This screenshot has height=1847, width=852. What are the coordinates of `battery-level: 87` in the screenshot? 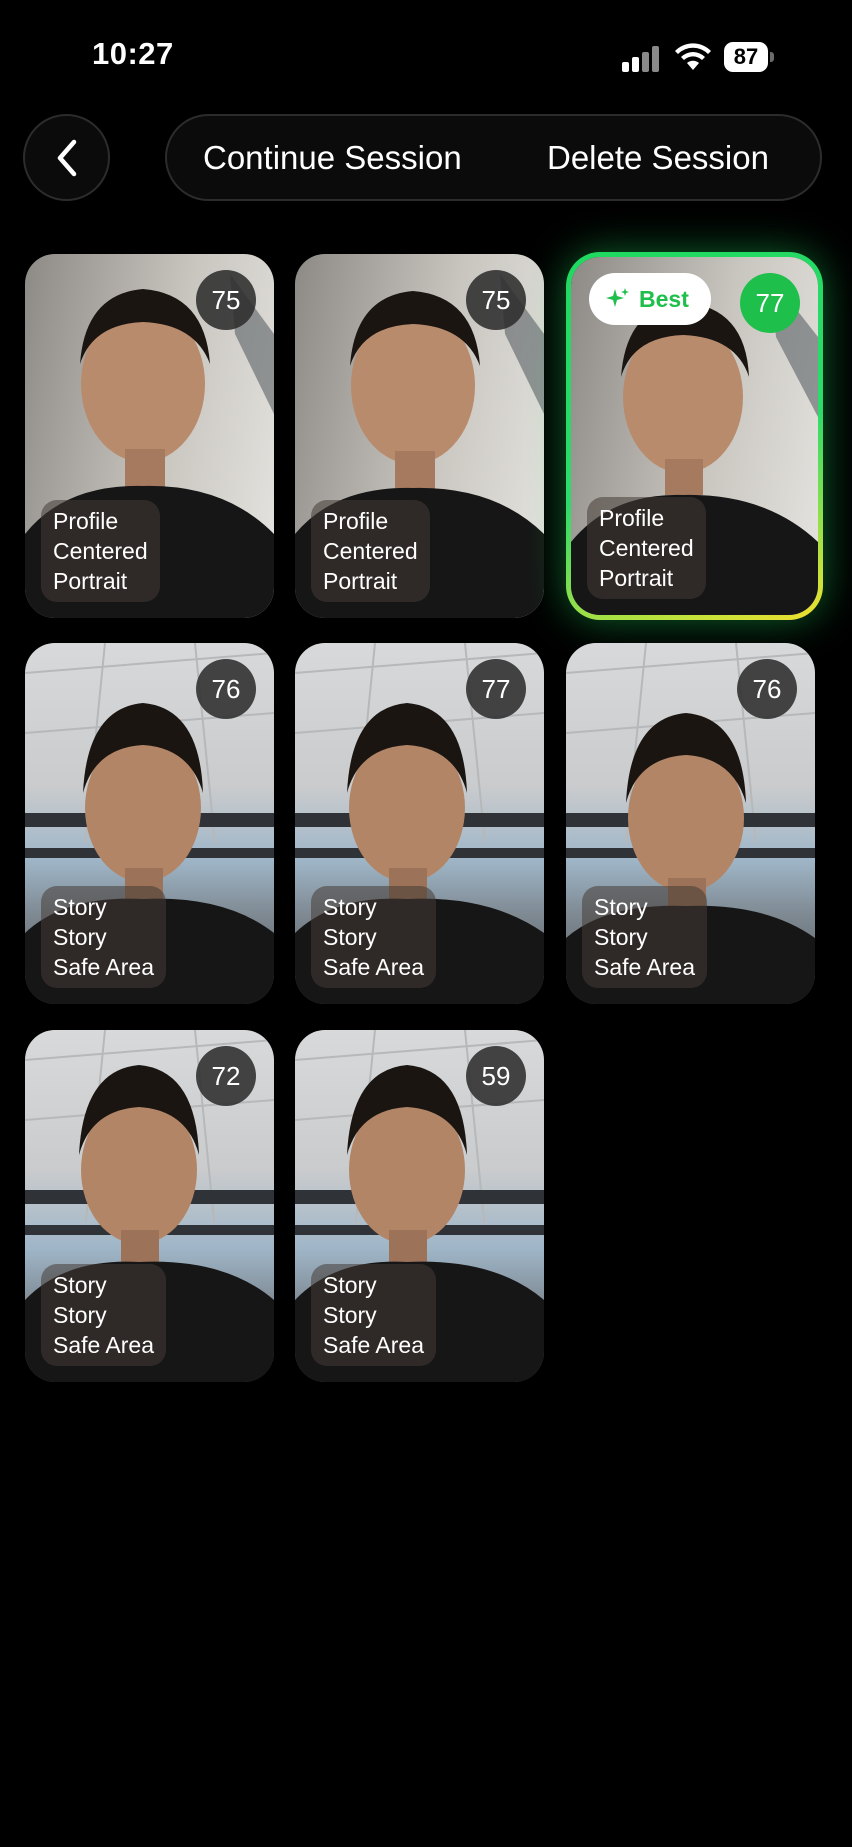 It's located at (746, 57).